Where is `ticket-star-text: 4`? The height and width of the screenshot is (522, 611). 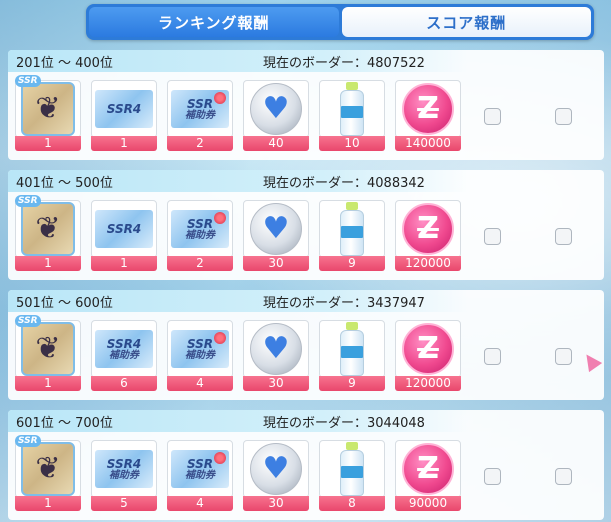
ticket-star-text: 4 is located at coordinates (137, 463).